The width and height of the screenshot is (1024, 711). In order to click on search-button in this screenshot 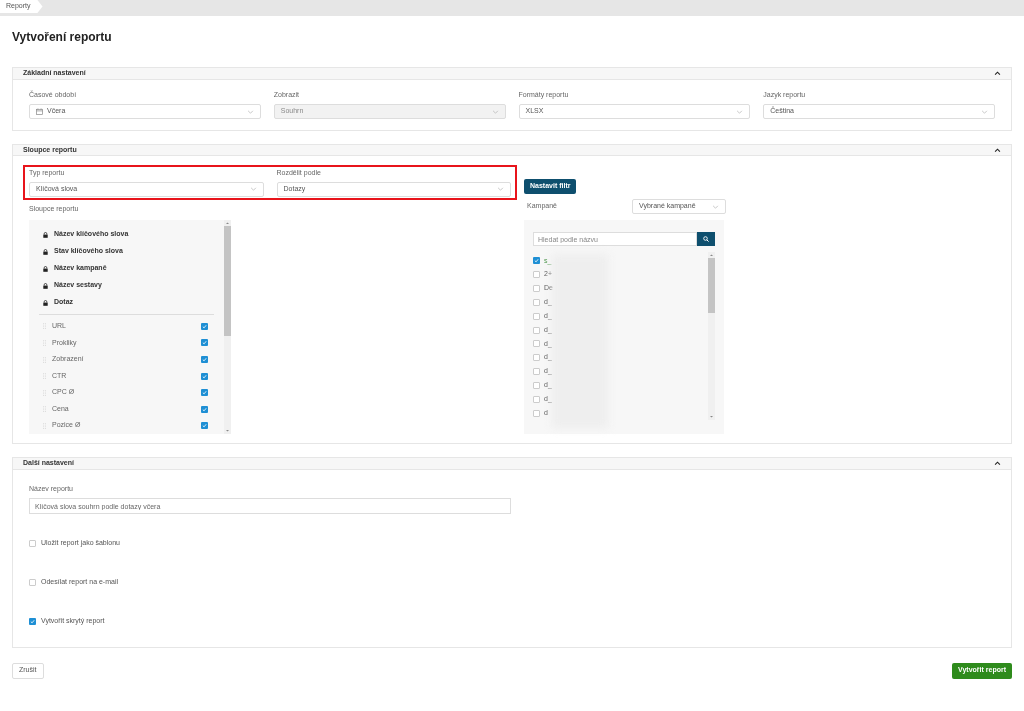, I will do `click(706, 239)`.